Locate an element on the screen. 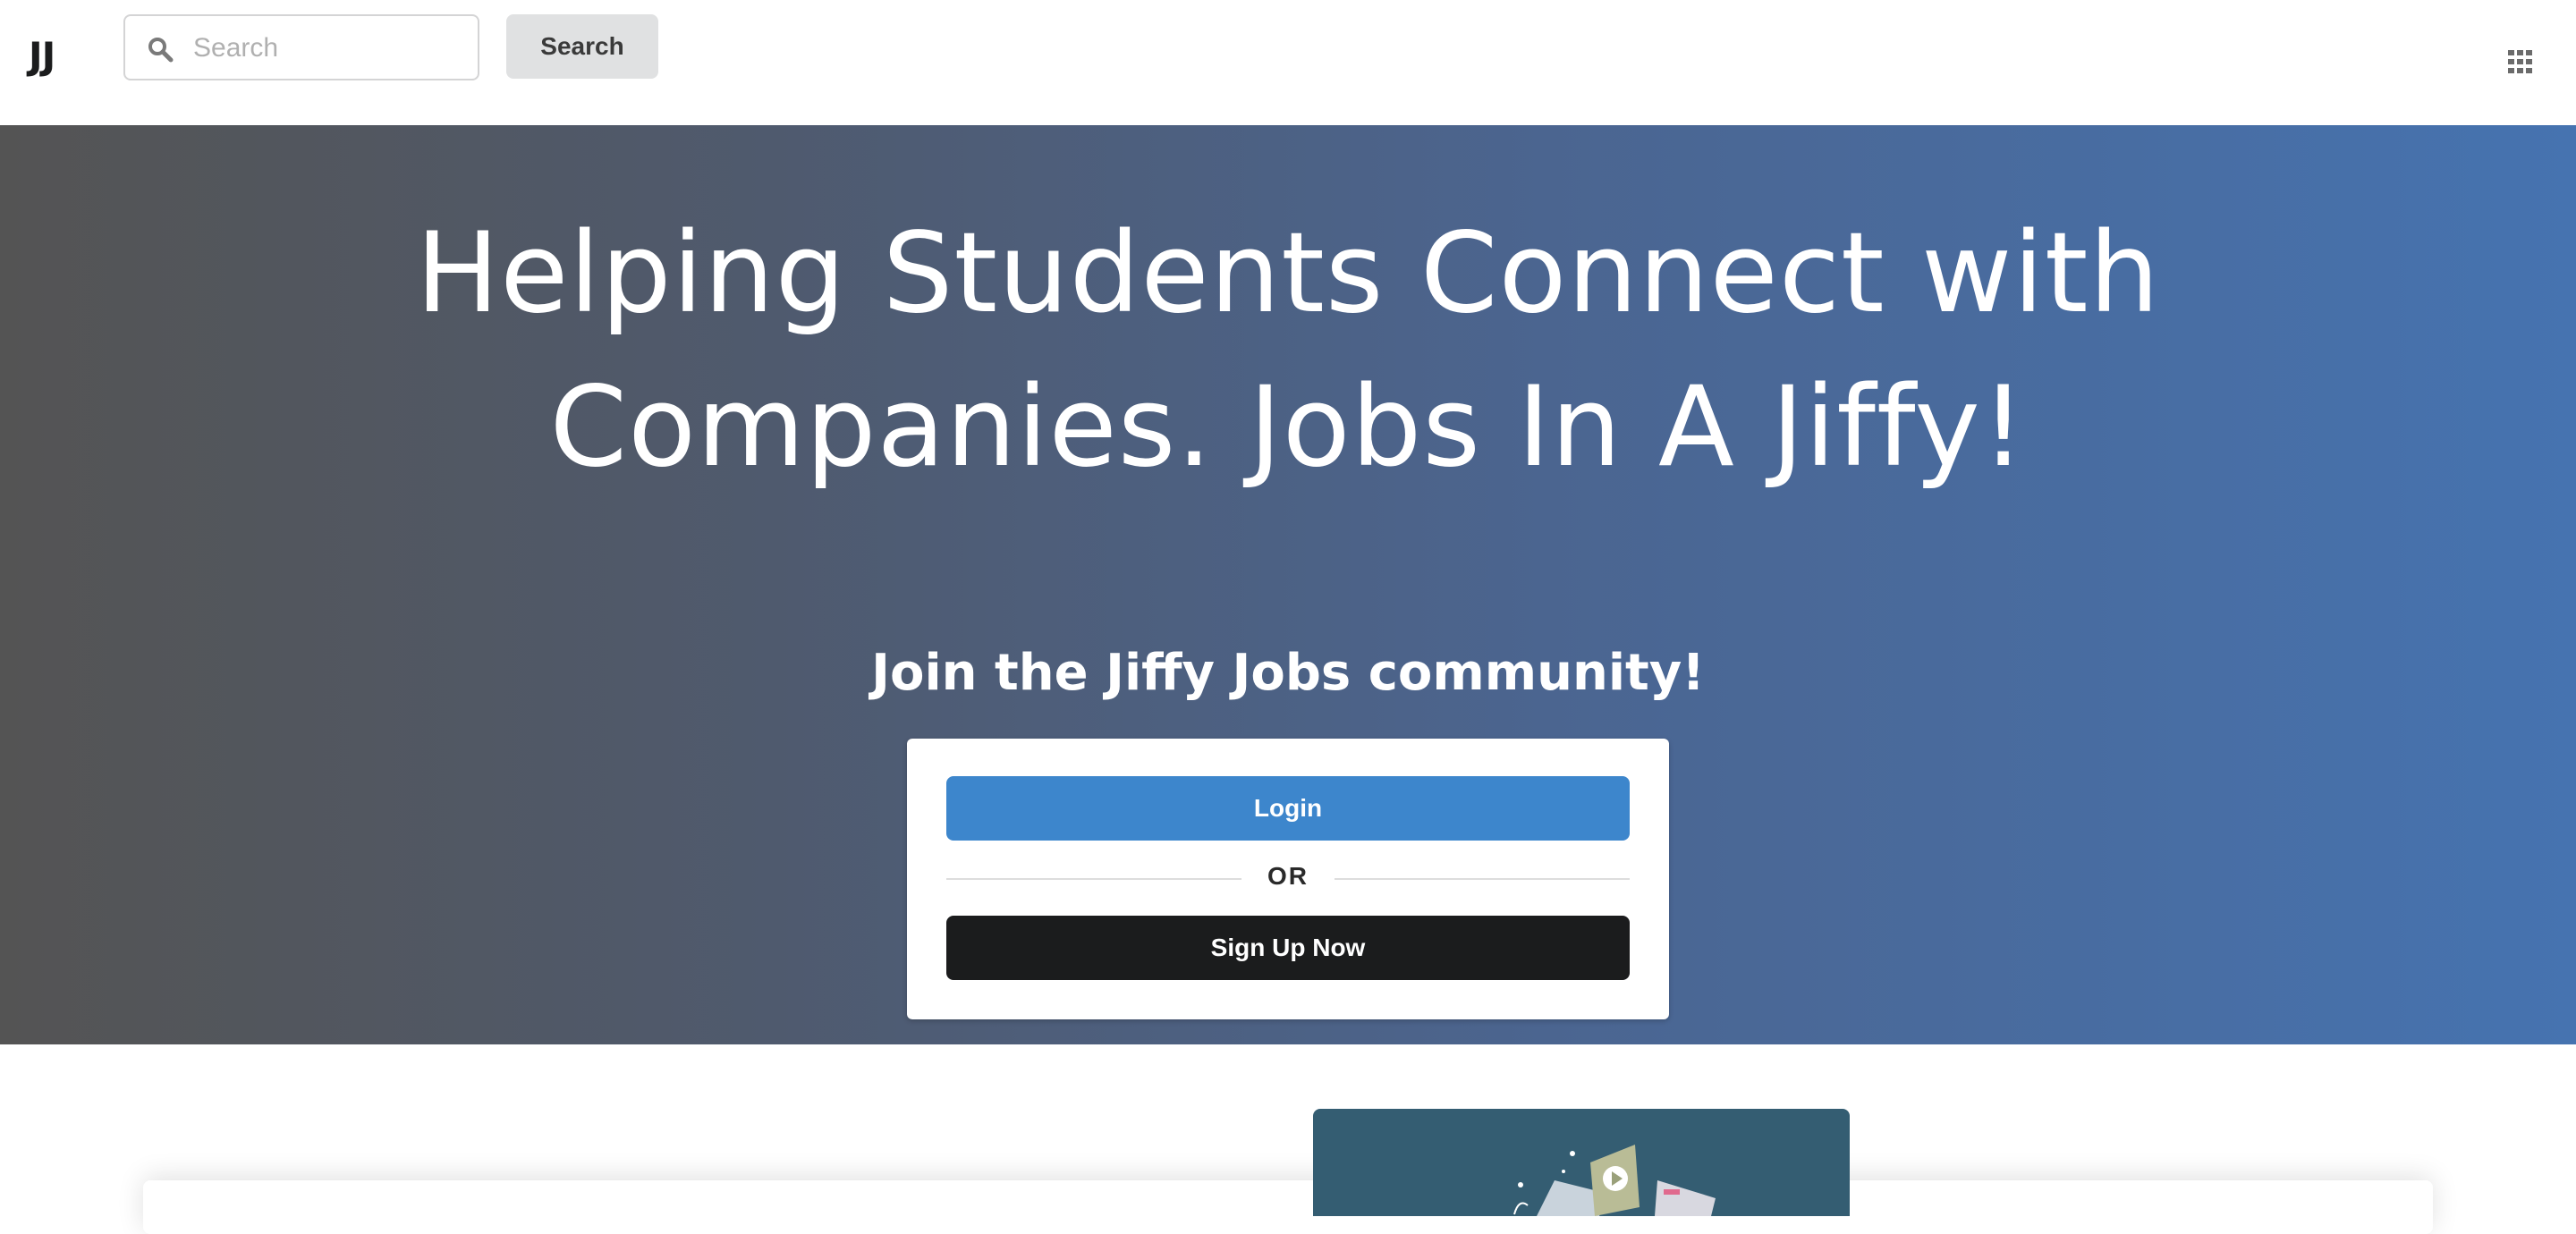 This screenshot has height=1234, width=2576. sign-up-button: Sign Up Now is located at coordinates (1288, 948).